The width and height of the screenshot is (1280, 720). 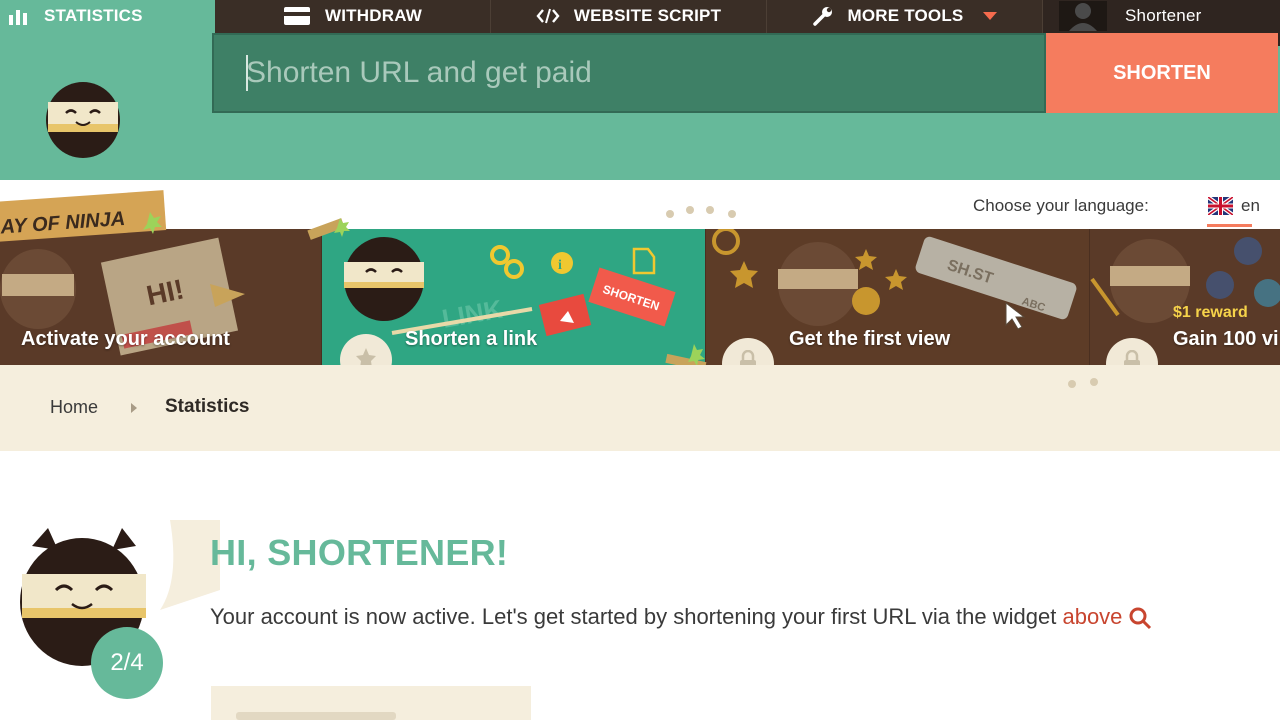 What do you see at coordinates (1210, 312) in the screenshot?
I see `reward-label: $1 reward` at bounding box center [1210, 312].